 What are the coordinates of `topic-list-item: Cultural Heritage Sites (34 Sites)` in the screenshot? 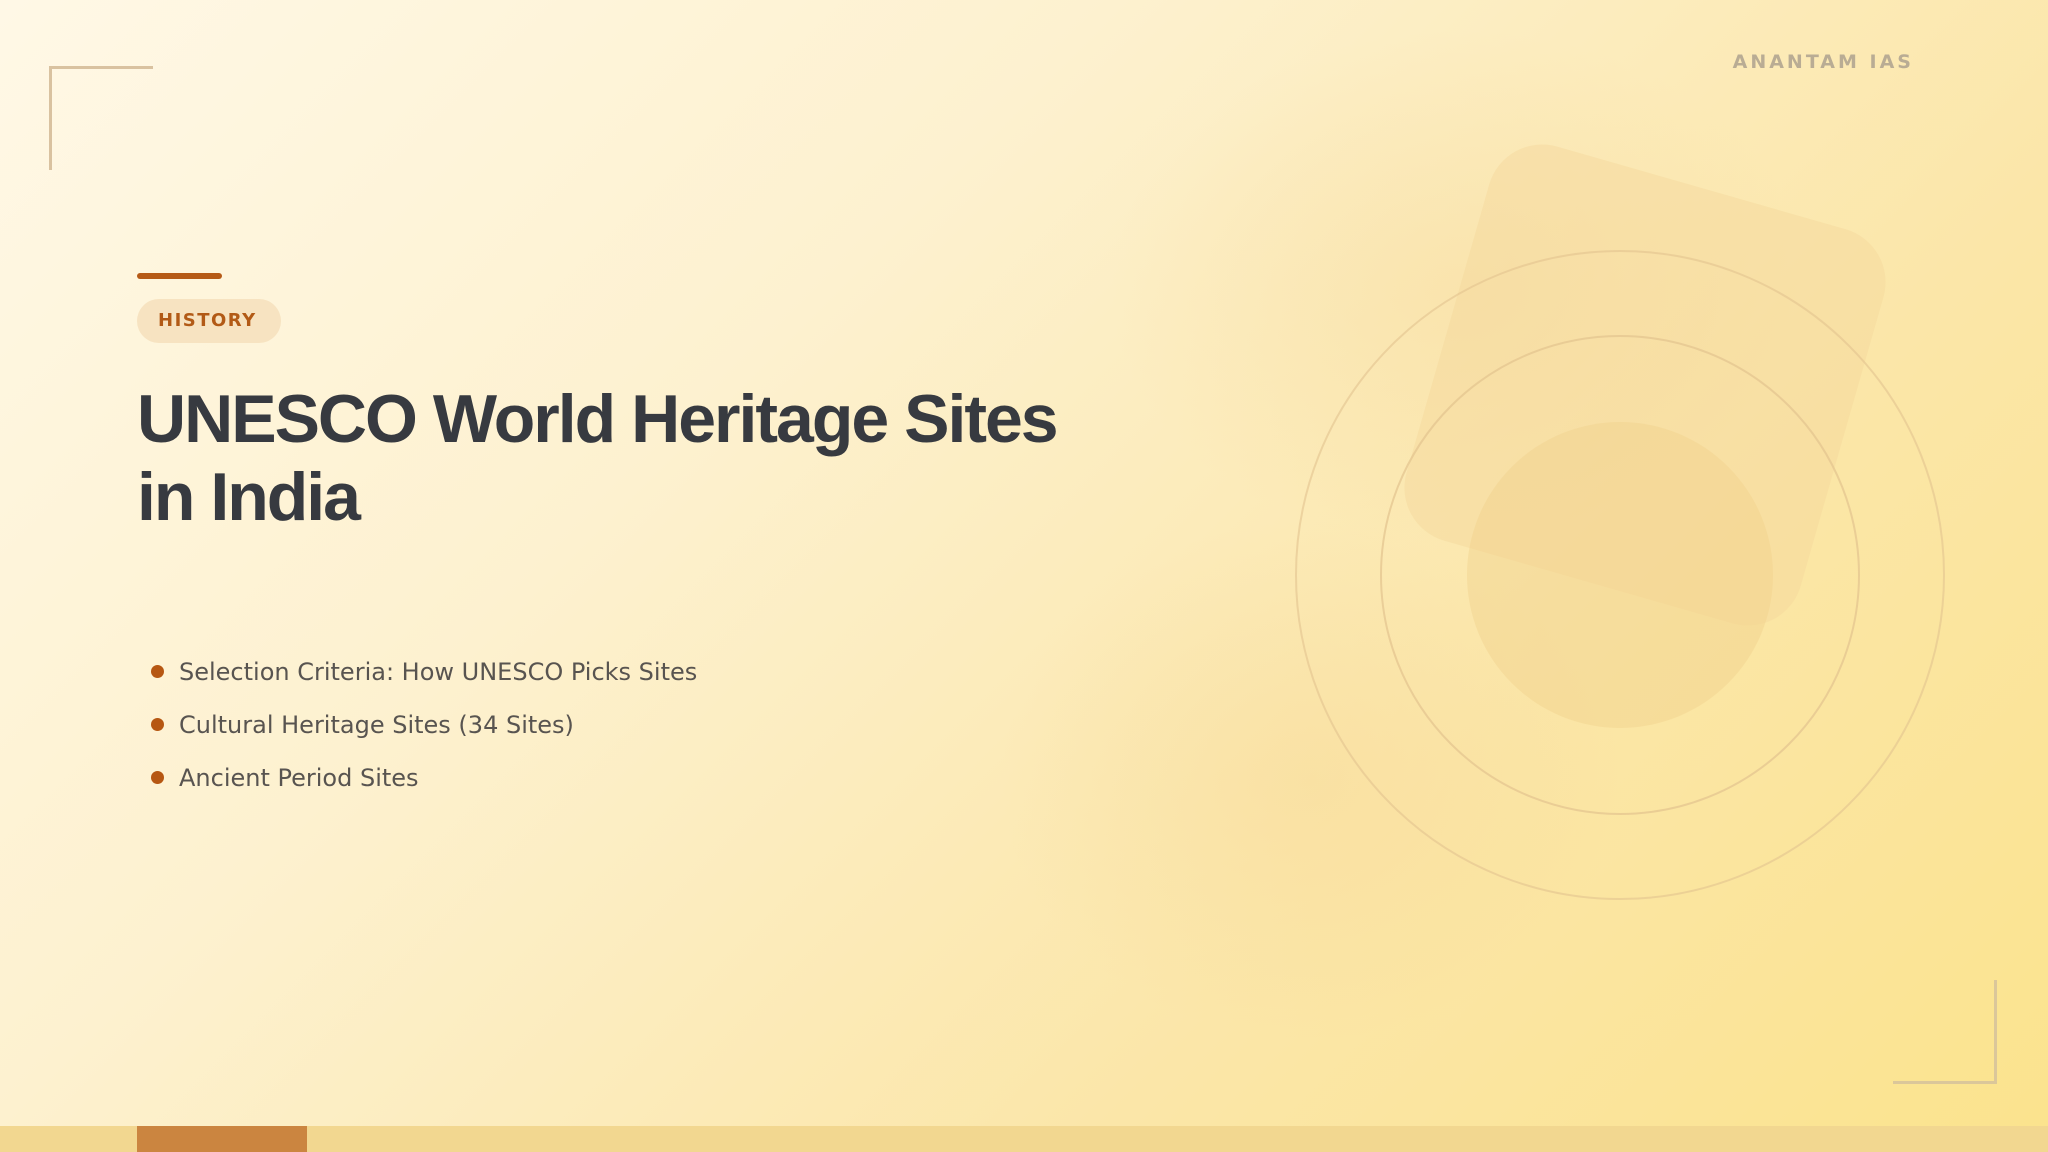 It's located at (423, 728).